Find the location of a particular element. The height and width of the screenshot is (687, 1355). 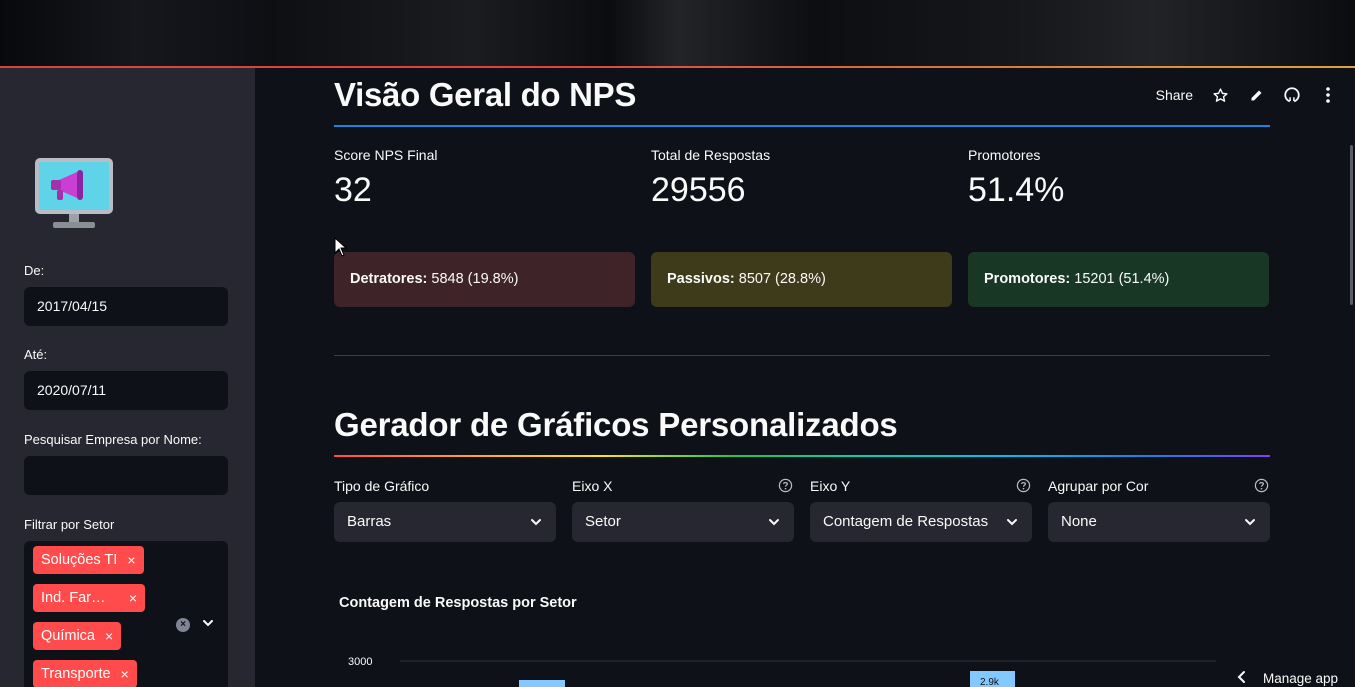

chart-title: Contagem de Respostas por Setor is located at coordinates (458, 603).